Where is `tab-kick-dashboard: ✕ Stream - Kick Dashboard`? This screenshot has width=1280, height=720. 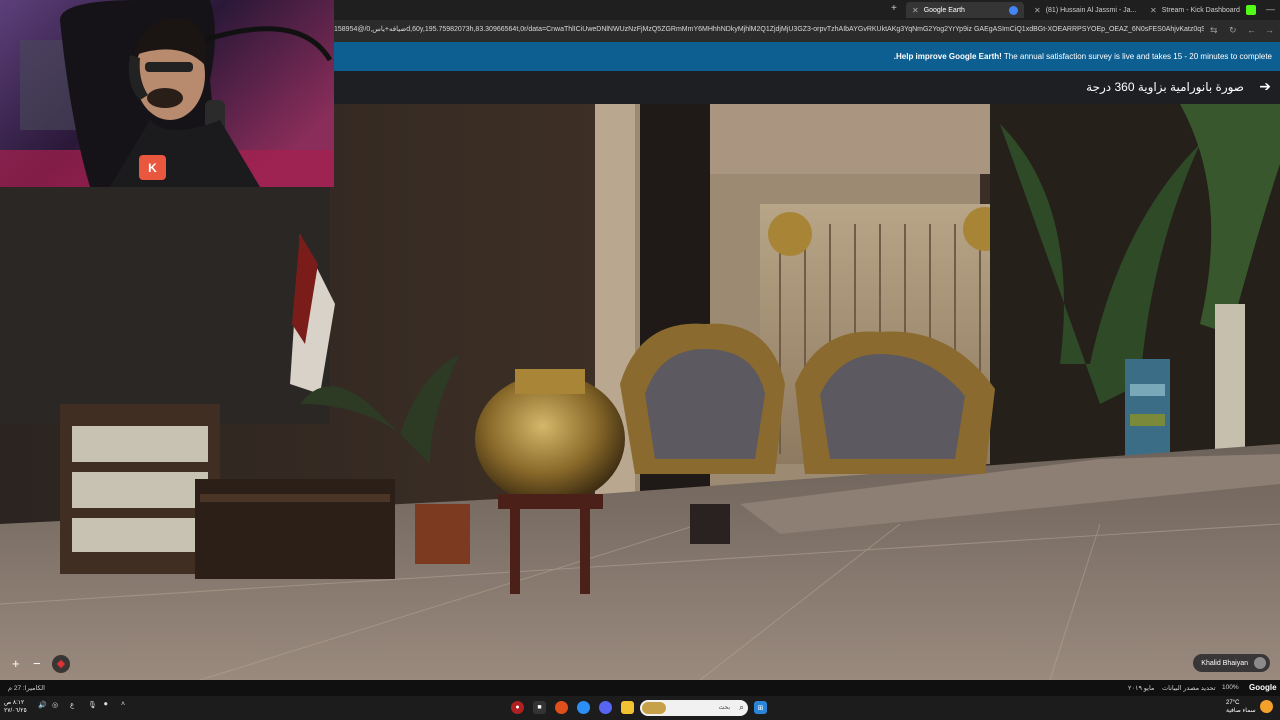
tab-kick-dashboard: ✕ Stream - Kick Dashboard is located at coordinates (1192, 10).